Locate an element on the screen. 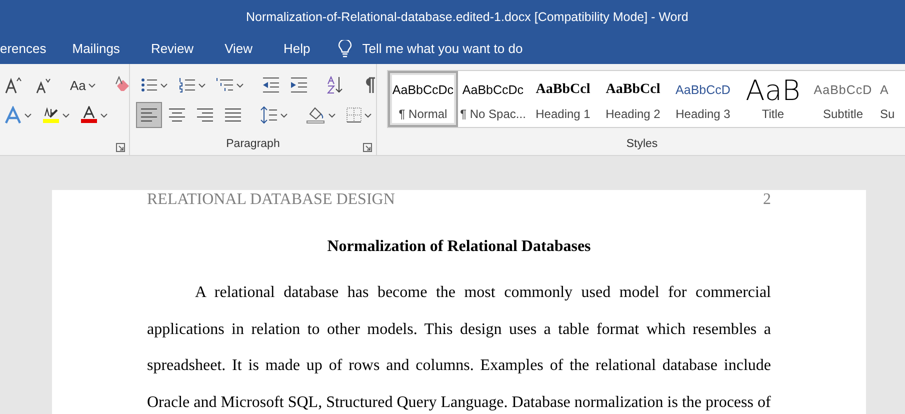  ribbon-tab: Help is located at coordinates (297, 48).